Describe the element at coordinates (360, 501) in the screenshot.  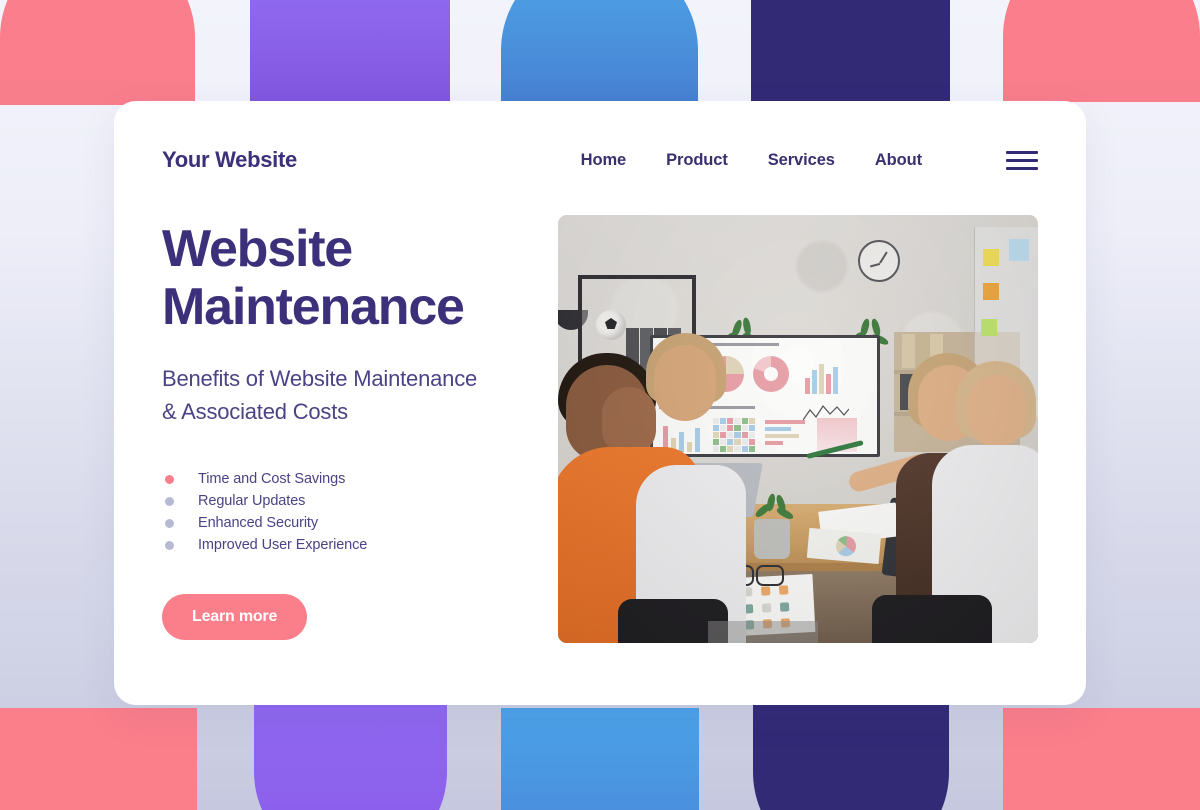
I see `list-item: Regular Updates` at that location.